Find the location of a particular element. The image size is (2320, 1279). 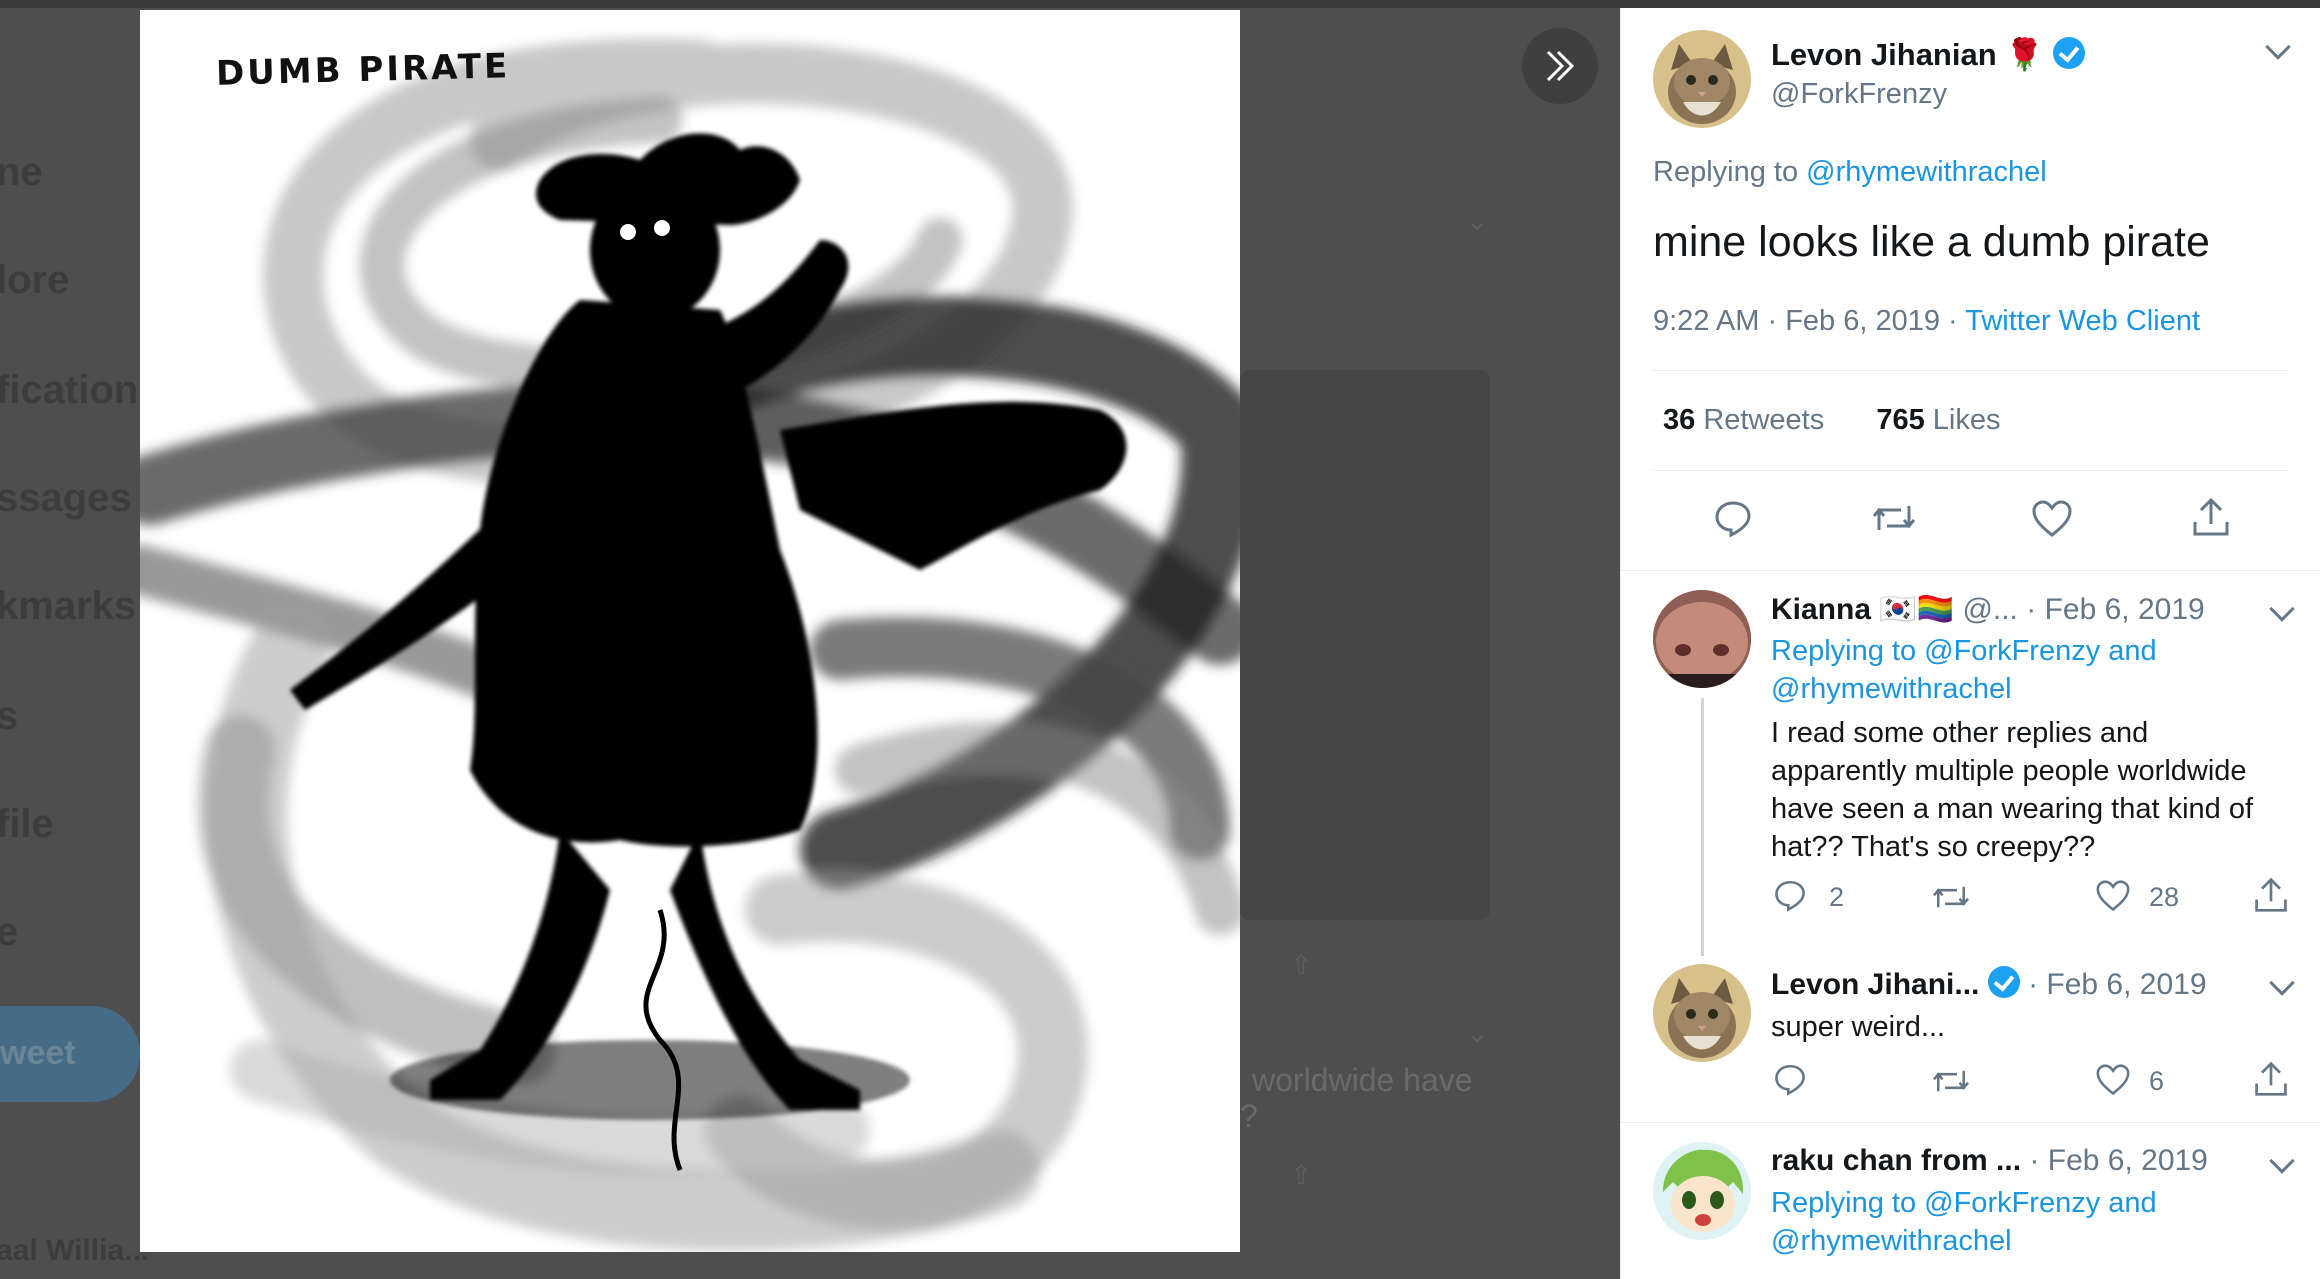

ghost-tweet-button: weet is located at coordinates (70, 1054).